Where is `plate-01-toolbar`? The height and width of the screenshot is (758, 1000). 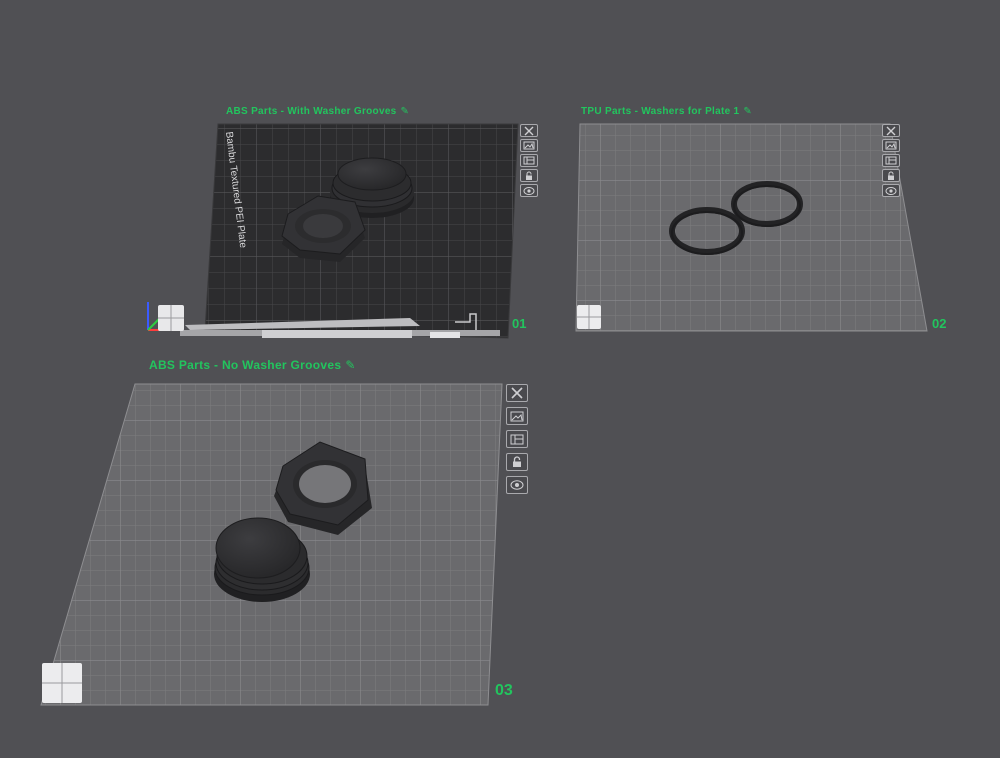 plate-01-toolbar is located at coordinates (529, 160).